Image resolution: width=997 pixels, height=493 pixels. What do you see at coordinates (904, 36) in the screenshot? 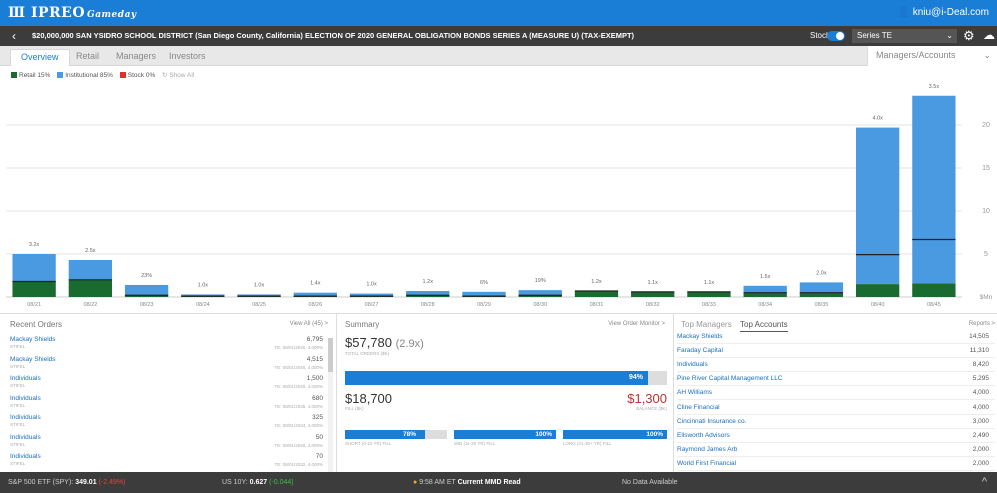
I see `series-select: Series TE ⌄` at bounding box center [904, 36].